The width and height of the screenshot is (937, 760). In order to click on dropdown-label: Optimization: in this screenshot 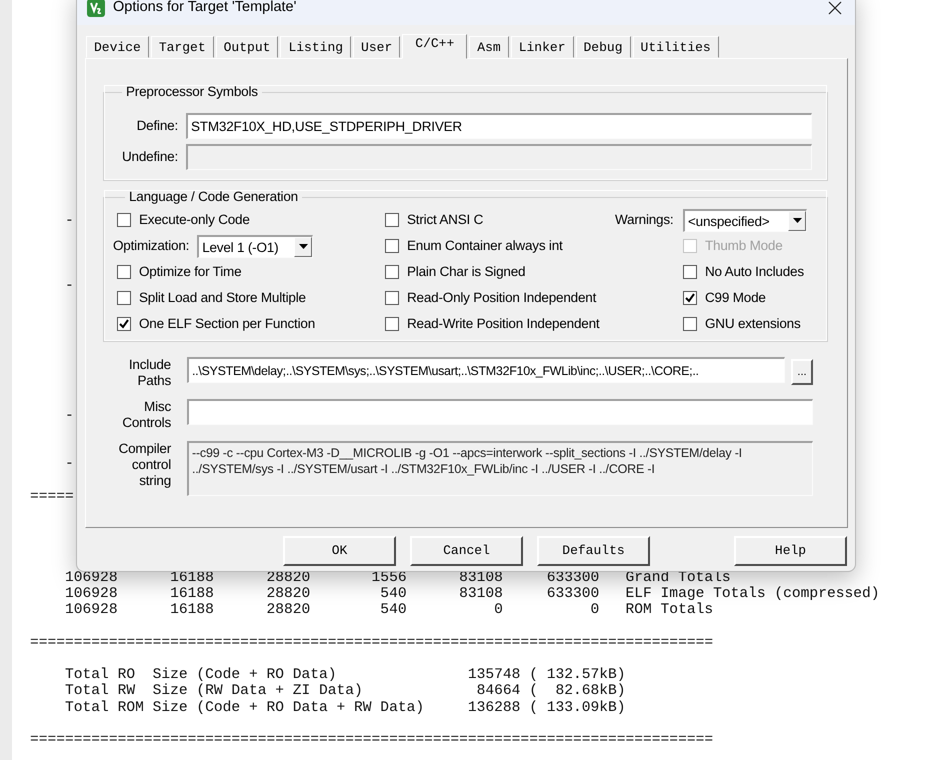, I will do `click(151, 245)`.